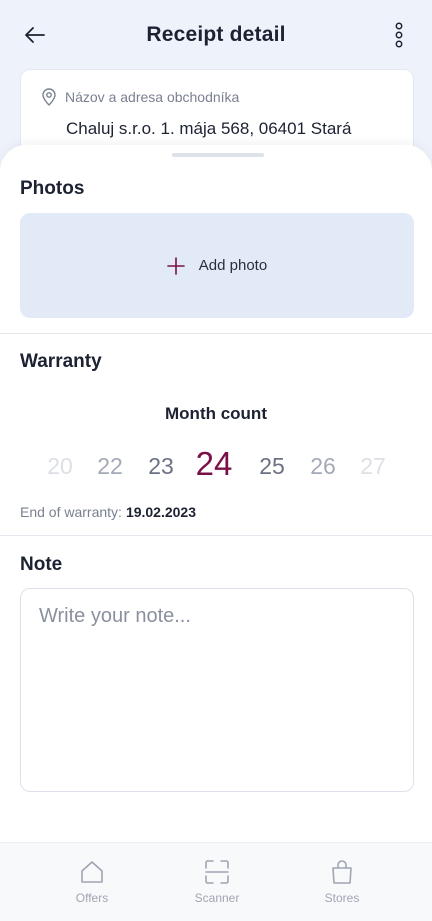 The height and width of the screenshot is (921, 432). Describe the element at coordinates (152, 97) in the screenshot. I see `merchant-label: Názov a adresa obchodníka` at that location.